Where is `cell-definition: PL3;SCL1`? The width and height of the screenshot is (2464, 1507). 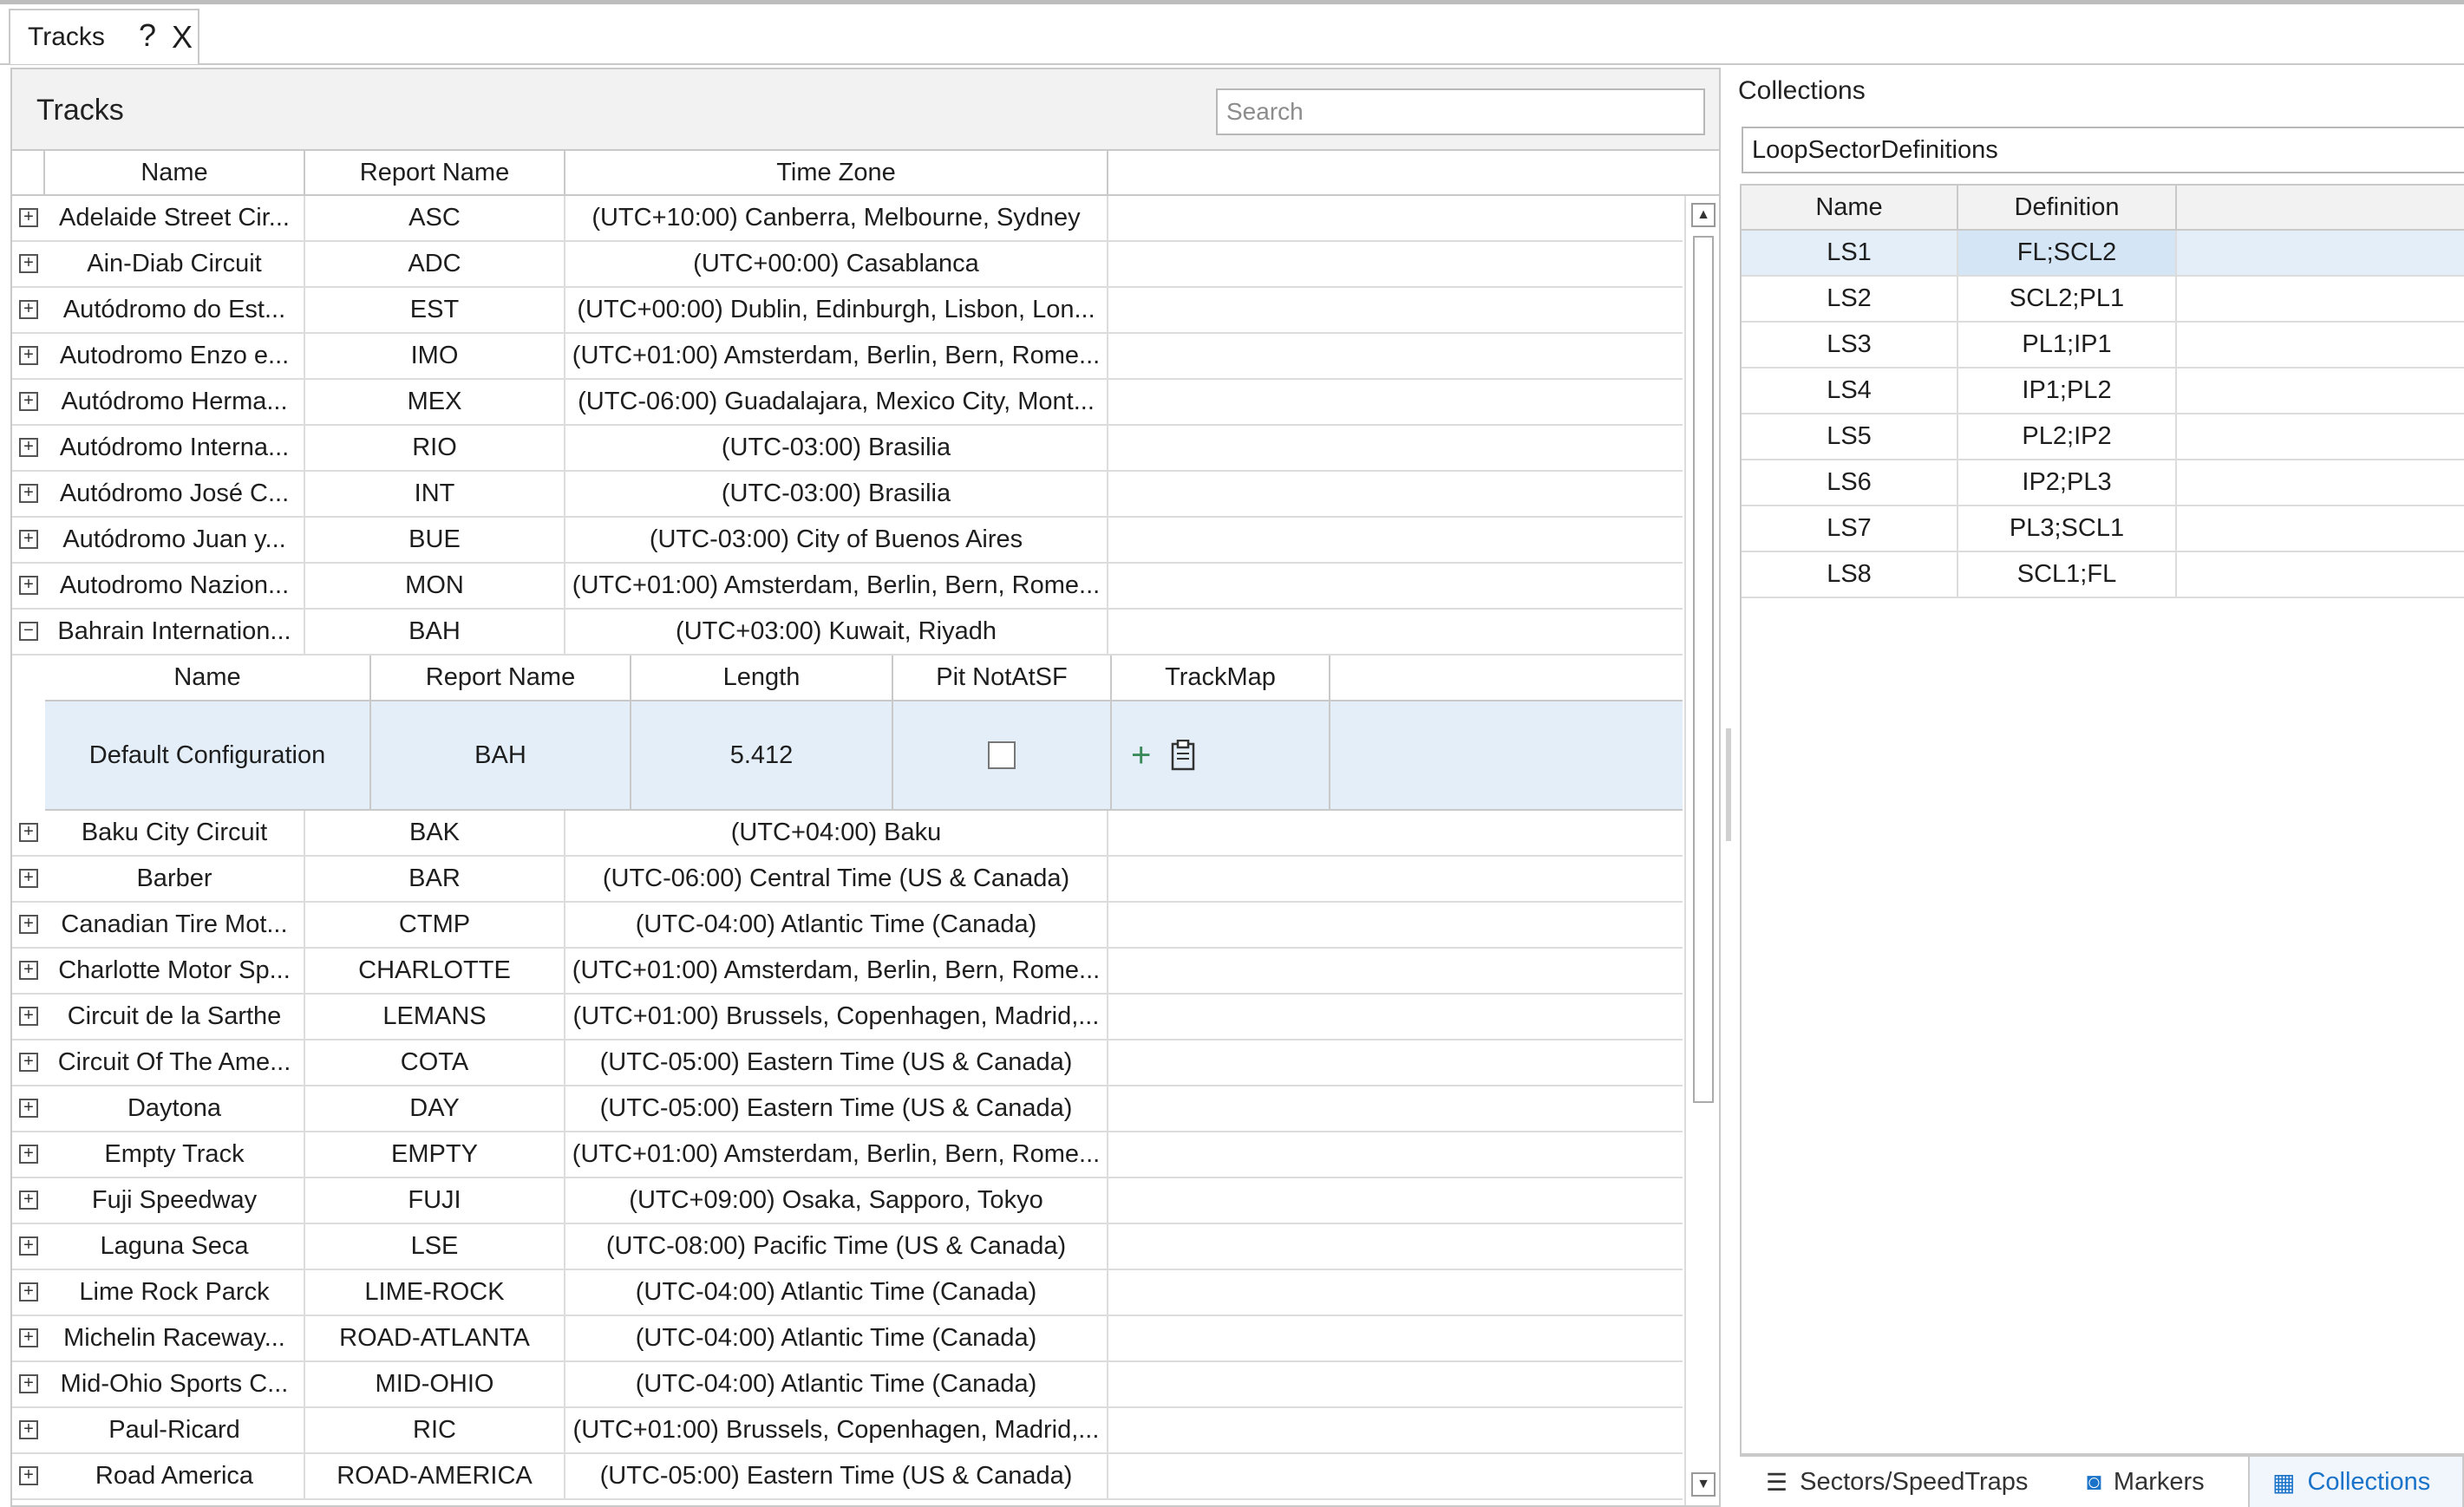
cell-definition: PL3;SCL1 is located at coordinates (2067, 528).